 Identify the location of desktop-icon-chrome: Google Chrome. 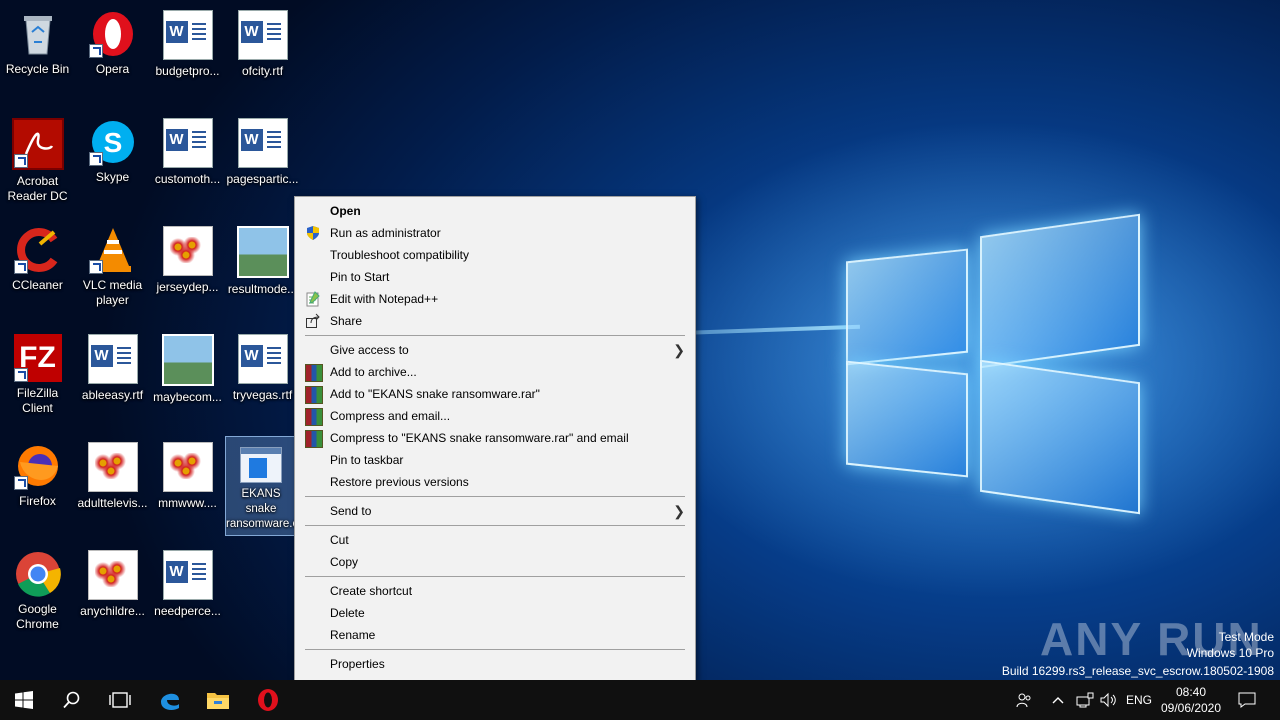
(37, 594).